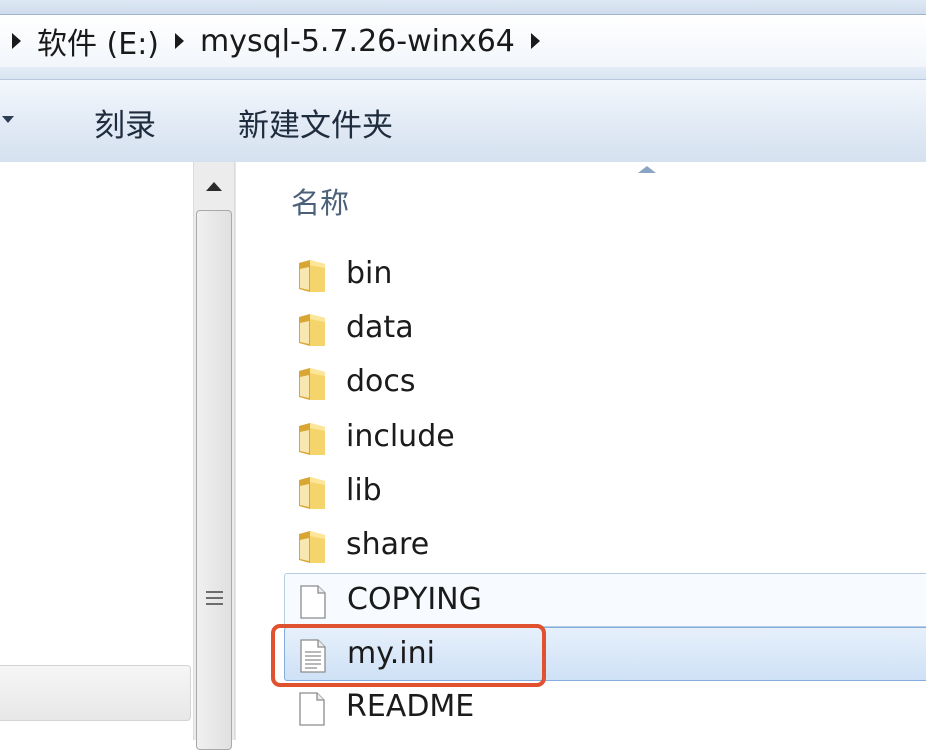  I want to click on new-folder-button: 新建文件夹, so click(315, 122).